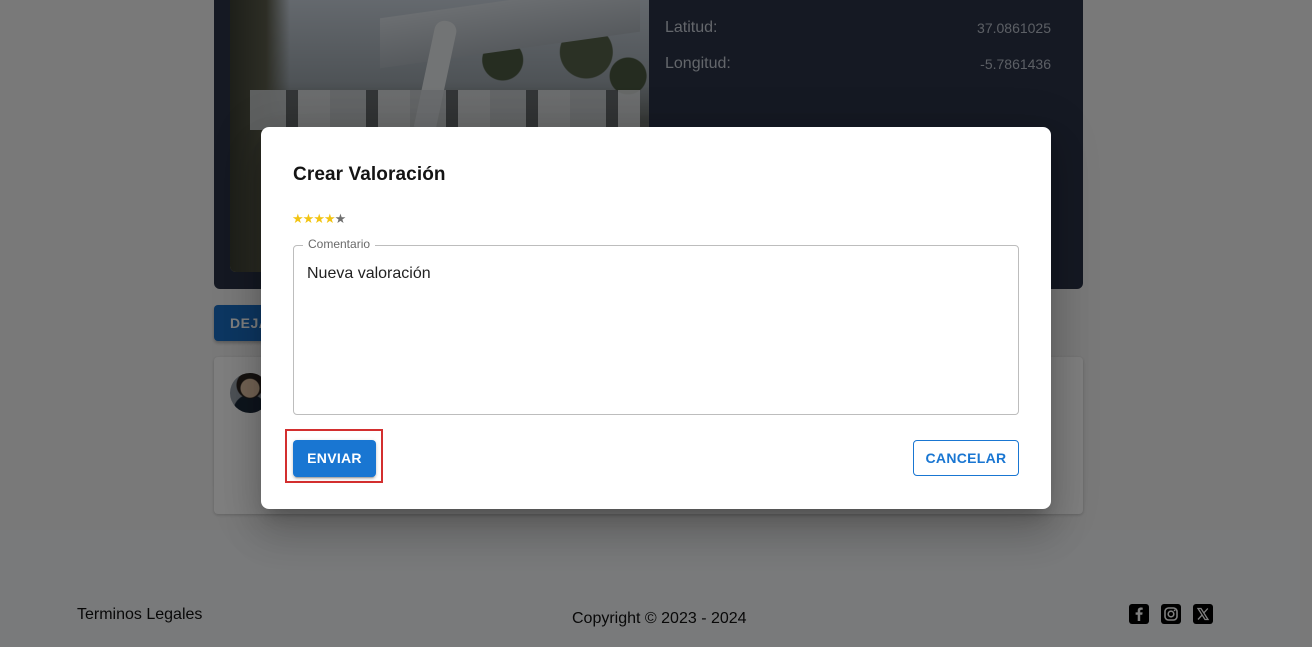 The width and height of the screenshot is (1312, 647). What do you see at coordinates (341, 219) in the screenshot?
I see `star-empty-icon: ★` at bounding box center [341, 219].